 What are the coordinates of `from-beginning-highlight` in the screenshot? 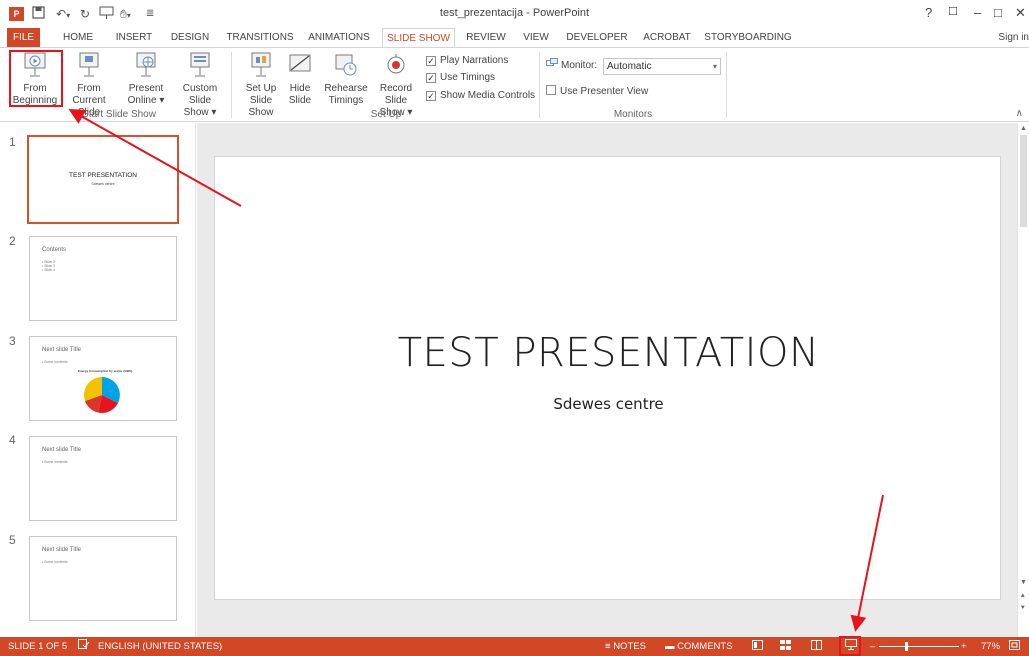 It's located at (36, 78).